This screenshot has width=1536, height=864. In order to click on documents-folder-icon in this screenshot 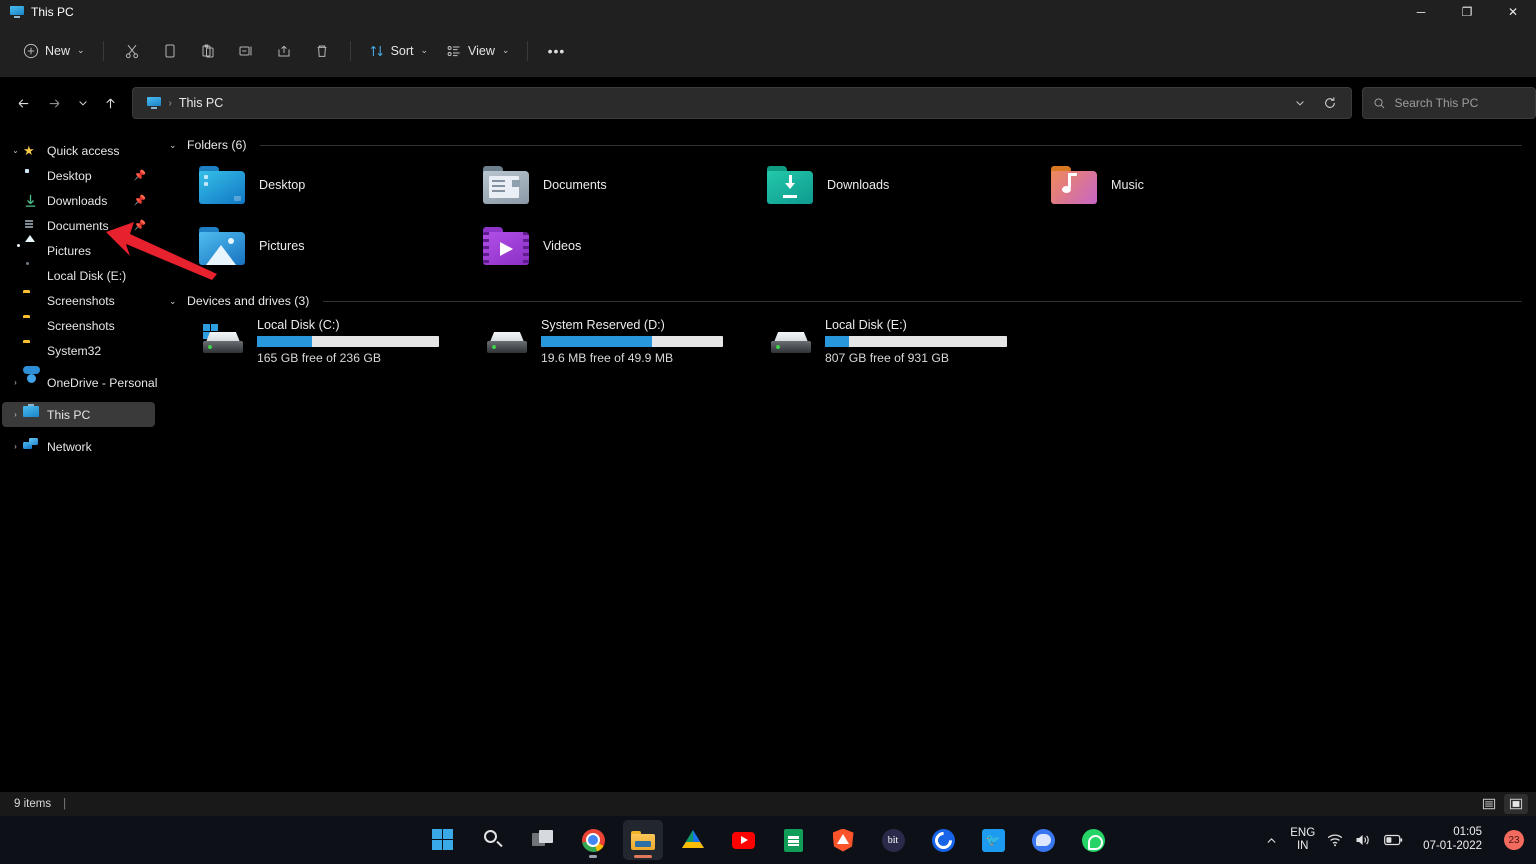, I will do `click(506, 184)`.